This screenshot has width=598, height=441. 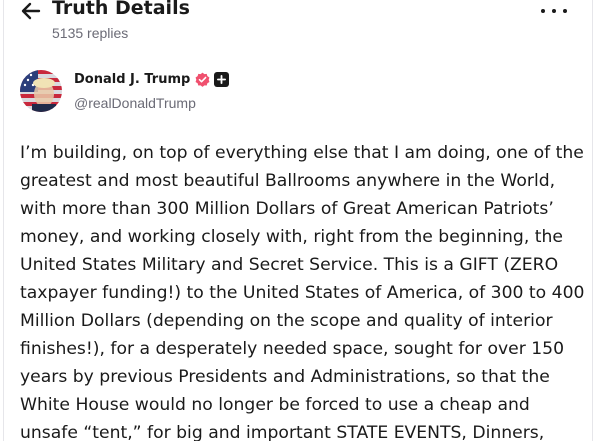 I want to click on verified-badge-icon, so click(x=202, y=79).